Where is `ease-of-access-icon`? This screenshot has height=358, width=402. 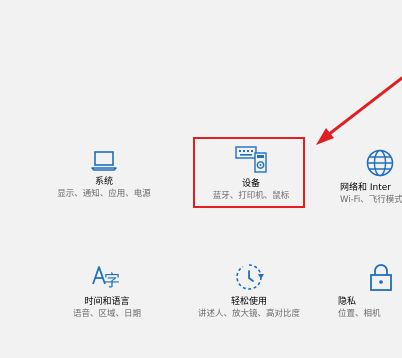
ease-of-access-icon is located at coordinates (250, 277).